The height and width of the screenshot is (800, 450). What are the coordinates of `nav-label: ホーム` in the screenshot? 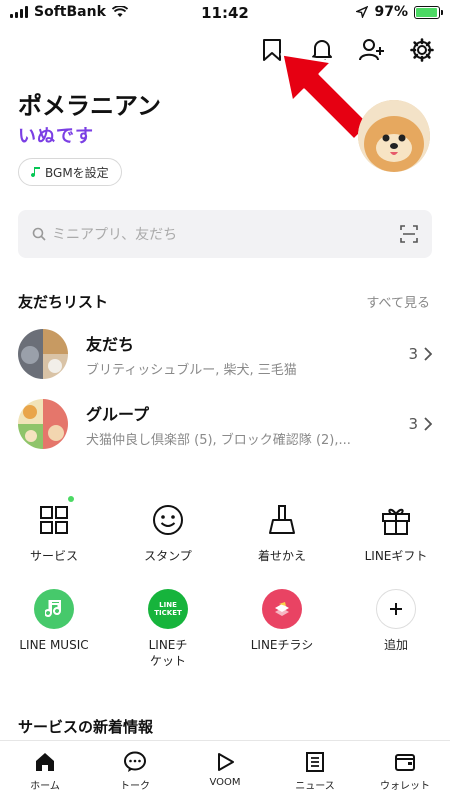 It's located at (45, 786).